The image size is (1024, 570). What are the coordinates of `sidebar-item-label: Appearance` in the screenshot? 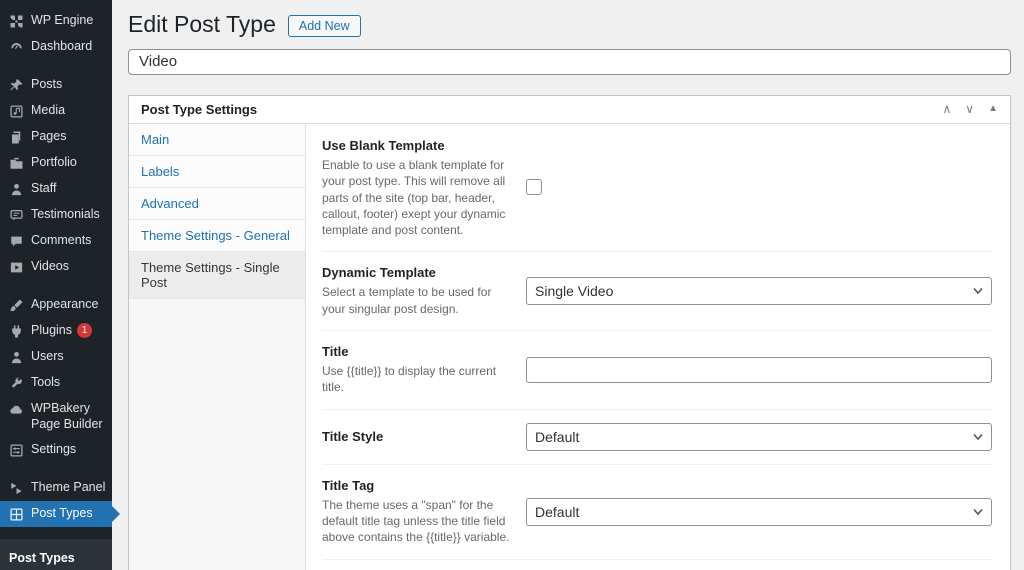 It's located at (65, 304).